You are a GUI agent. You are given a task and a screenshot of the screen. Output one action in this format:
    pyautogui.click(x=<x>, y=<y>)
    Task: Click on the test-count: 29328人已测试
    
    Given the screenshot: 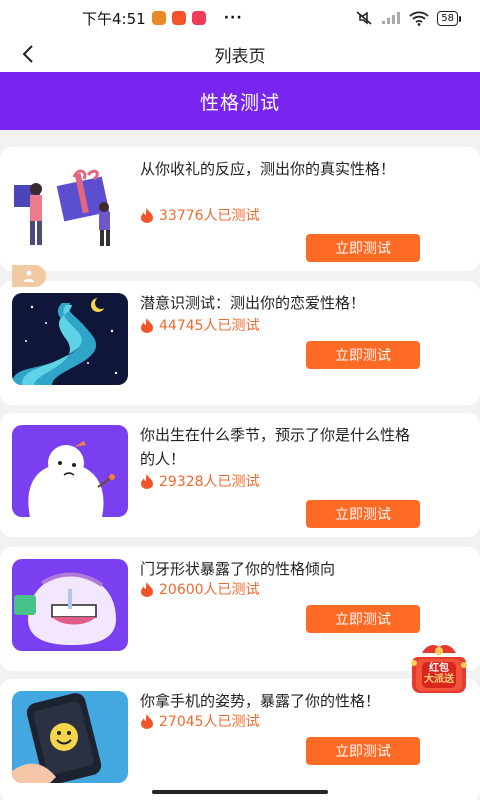 What is the action you would take?
    pyautogui.click(x=200, y=481)
    